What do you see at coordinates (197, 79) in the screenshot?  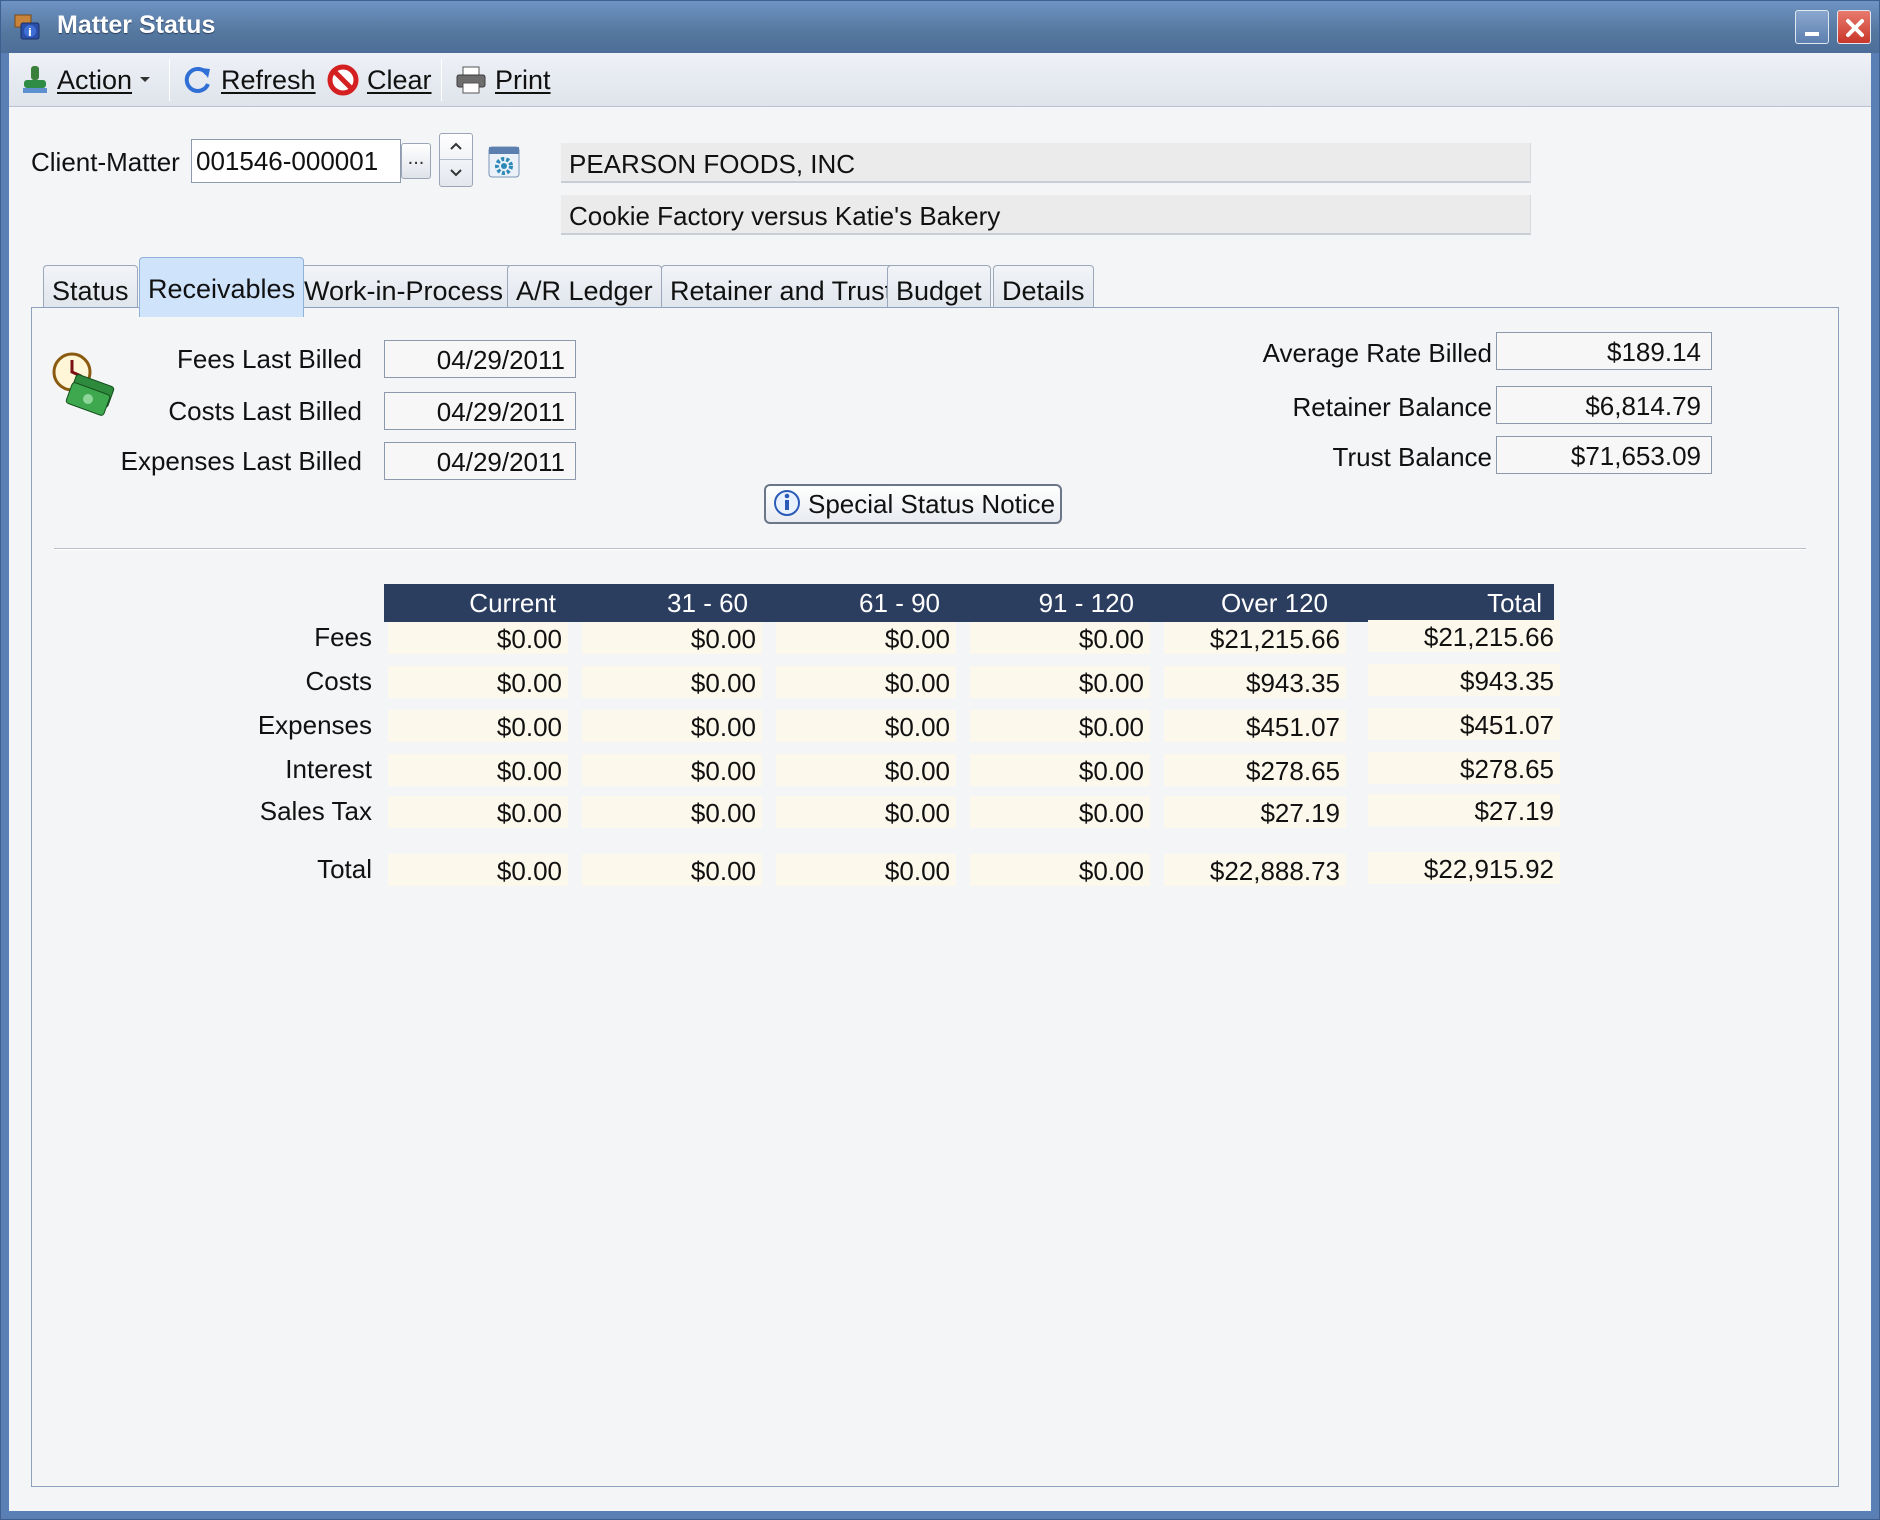 I see `refresh-icon` at bounding box center [197, 79].